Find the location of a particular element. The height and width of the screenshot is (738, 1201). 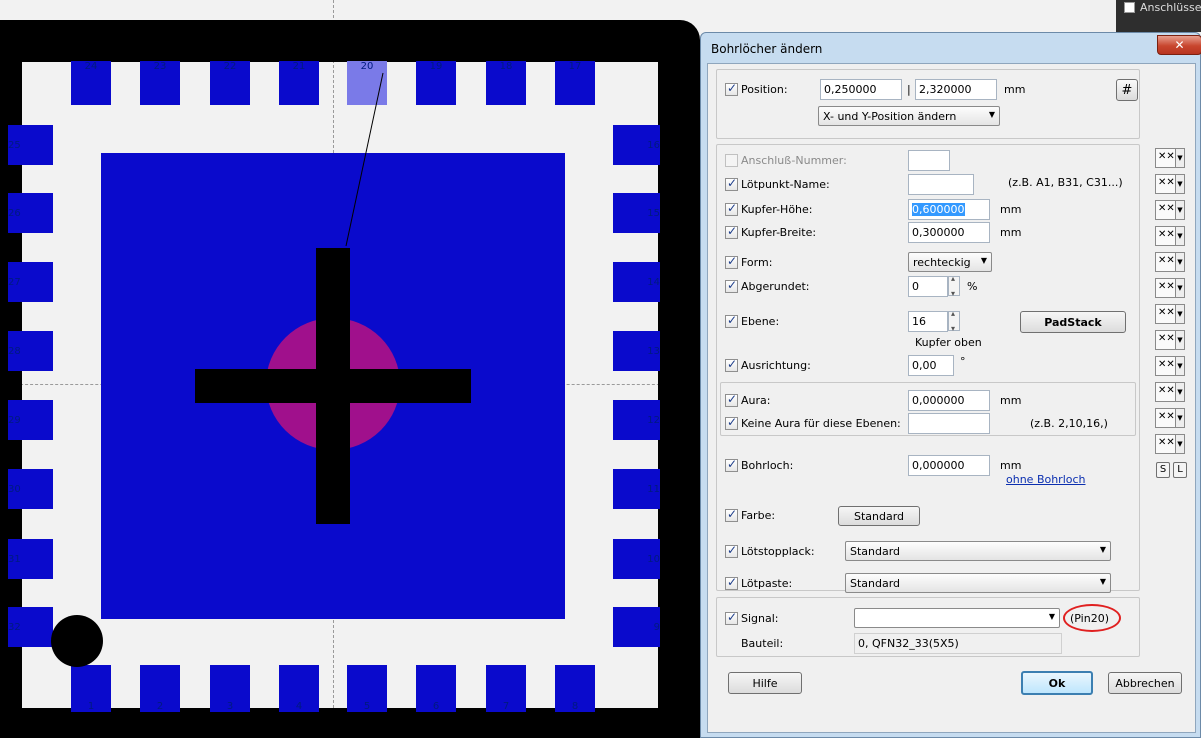

position-y-input: 2,320000 is located at coordinates (956, 89).